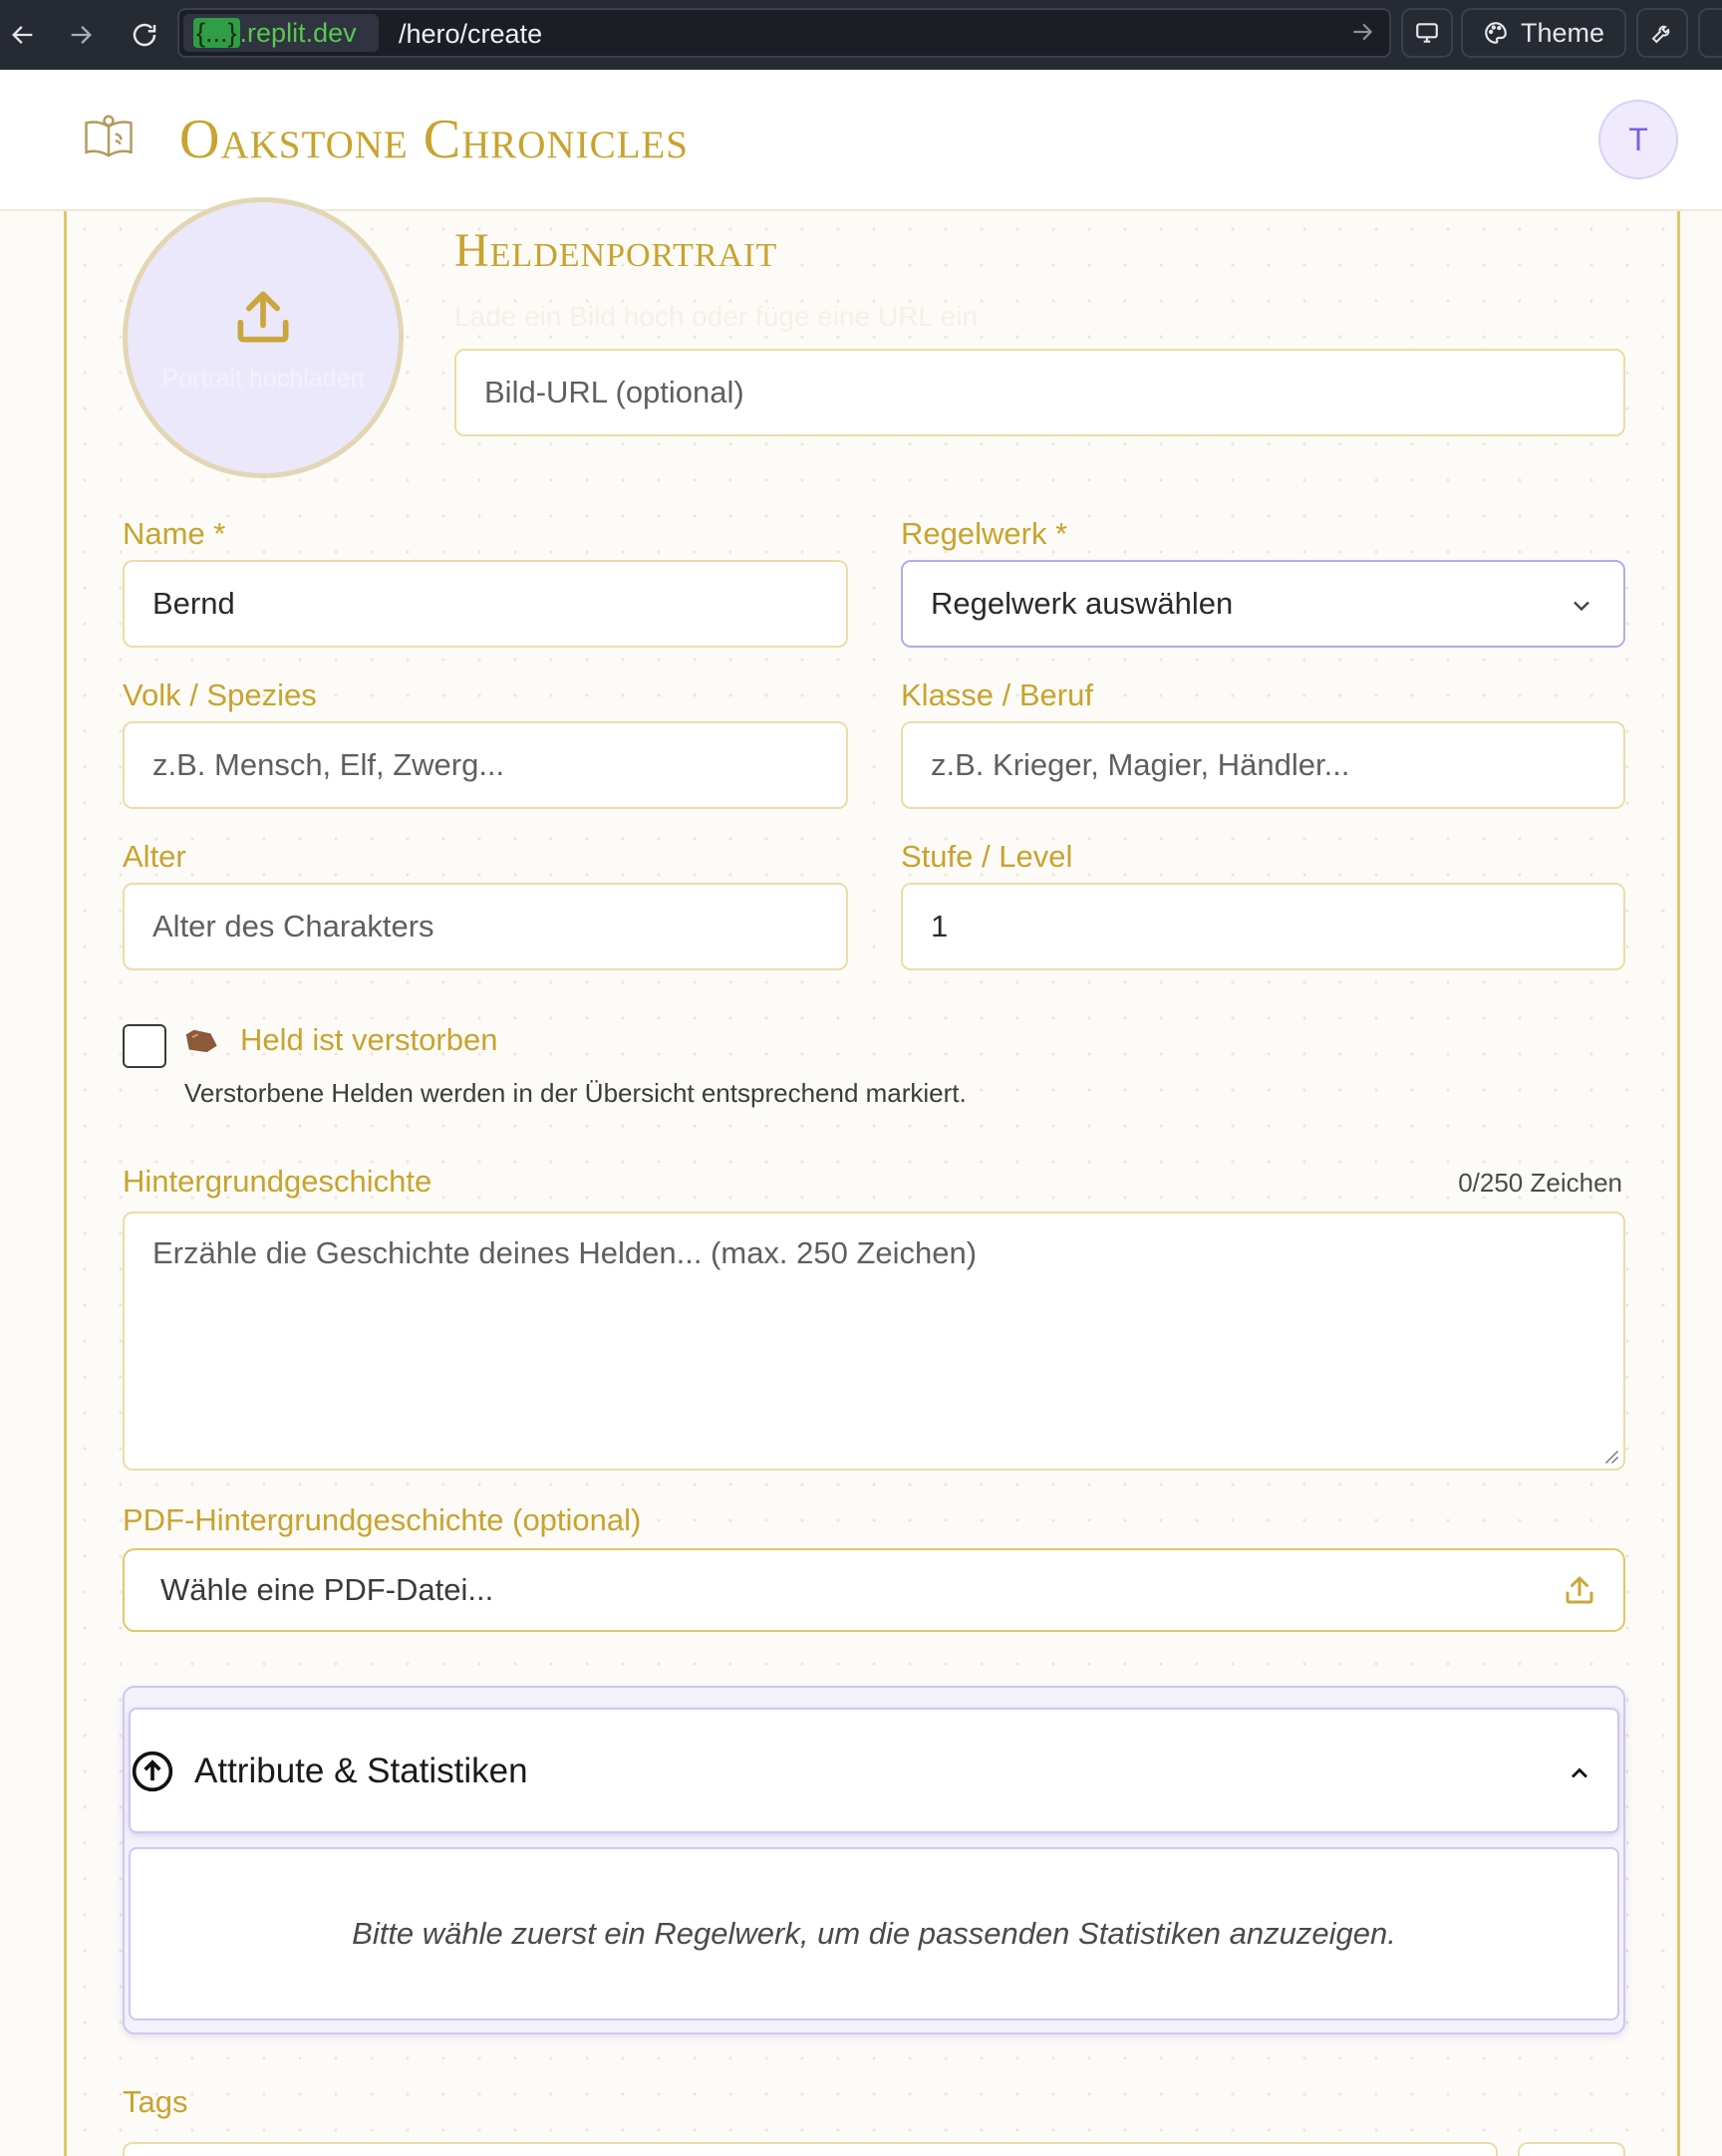 The image size is (1722, 2156). What do you see at coordinates (216, 33) in the screenshot?
I see `url-host-prefix: {...}` at bounding box center [216, 33].